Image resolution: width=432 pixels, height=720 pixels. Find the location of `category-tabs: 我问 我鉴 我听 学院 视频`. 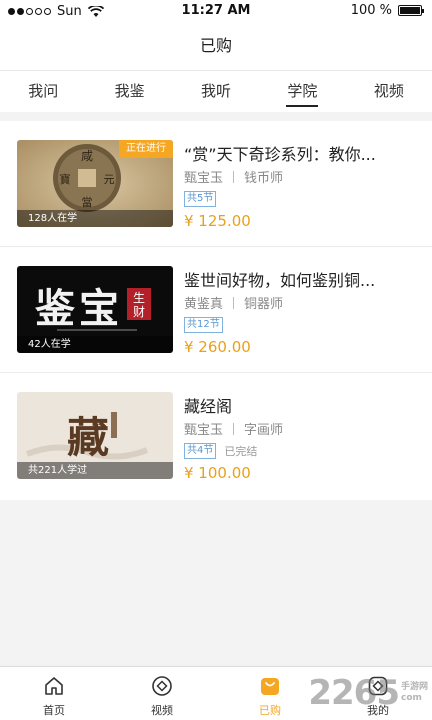

category-tabs: 我问 我鉴 我听 学院 视频 is located at coordinates (216, 91).